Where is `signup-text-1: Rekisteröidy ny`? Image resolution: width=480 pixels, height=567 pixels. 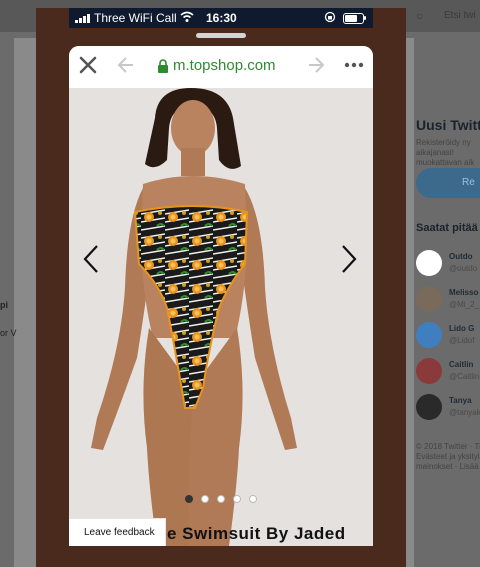 signup-text-1: Rekisteröidy ny is located at coordinates (443, 142).